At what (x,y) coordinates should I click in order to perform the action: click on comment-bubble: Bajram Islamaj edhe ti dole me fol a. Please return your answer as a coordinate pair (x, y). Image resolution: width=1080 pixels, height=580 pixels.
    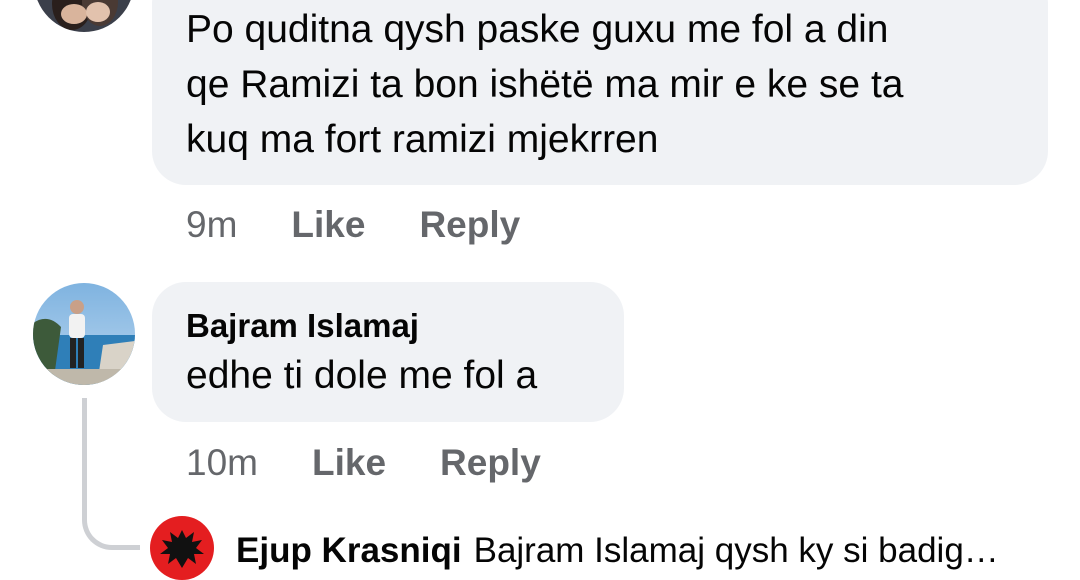
    Looking at the image, I should click on (388, 352).